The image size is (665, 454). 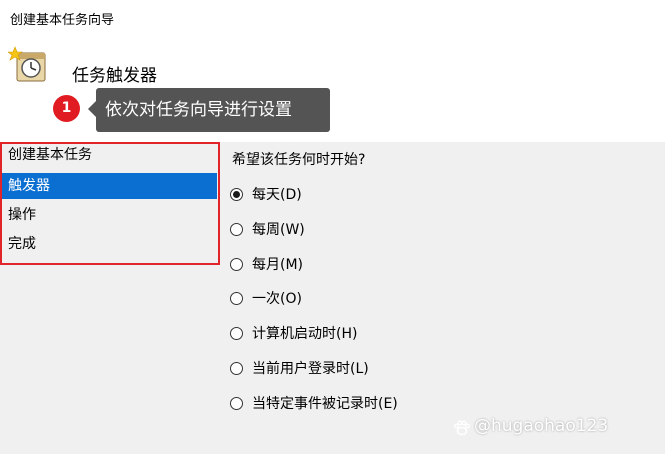 I want to click on scheduled-task-clock-icon, so click(x=27, y=64).